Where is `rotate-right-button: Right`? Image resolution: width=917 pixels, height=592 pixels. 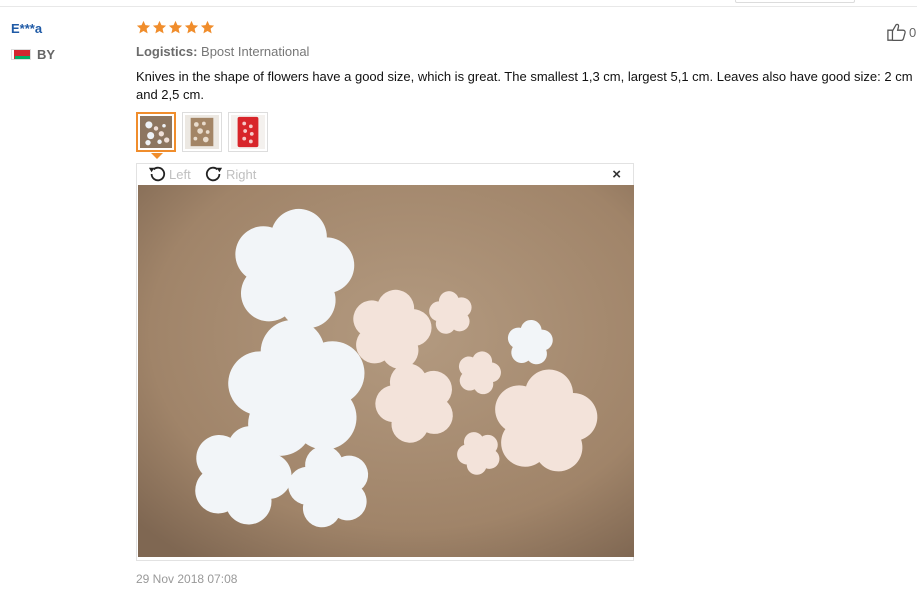
rotate-right-button: Right is located at coordinates (229, 174).